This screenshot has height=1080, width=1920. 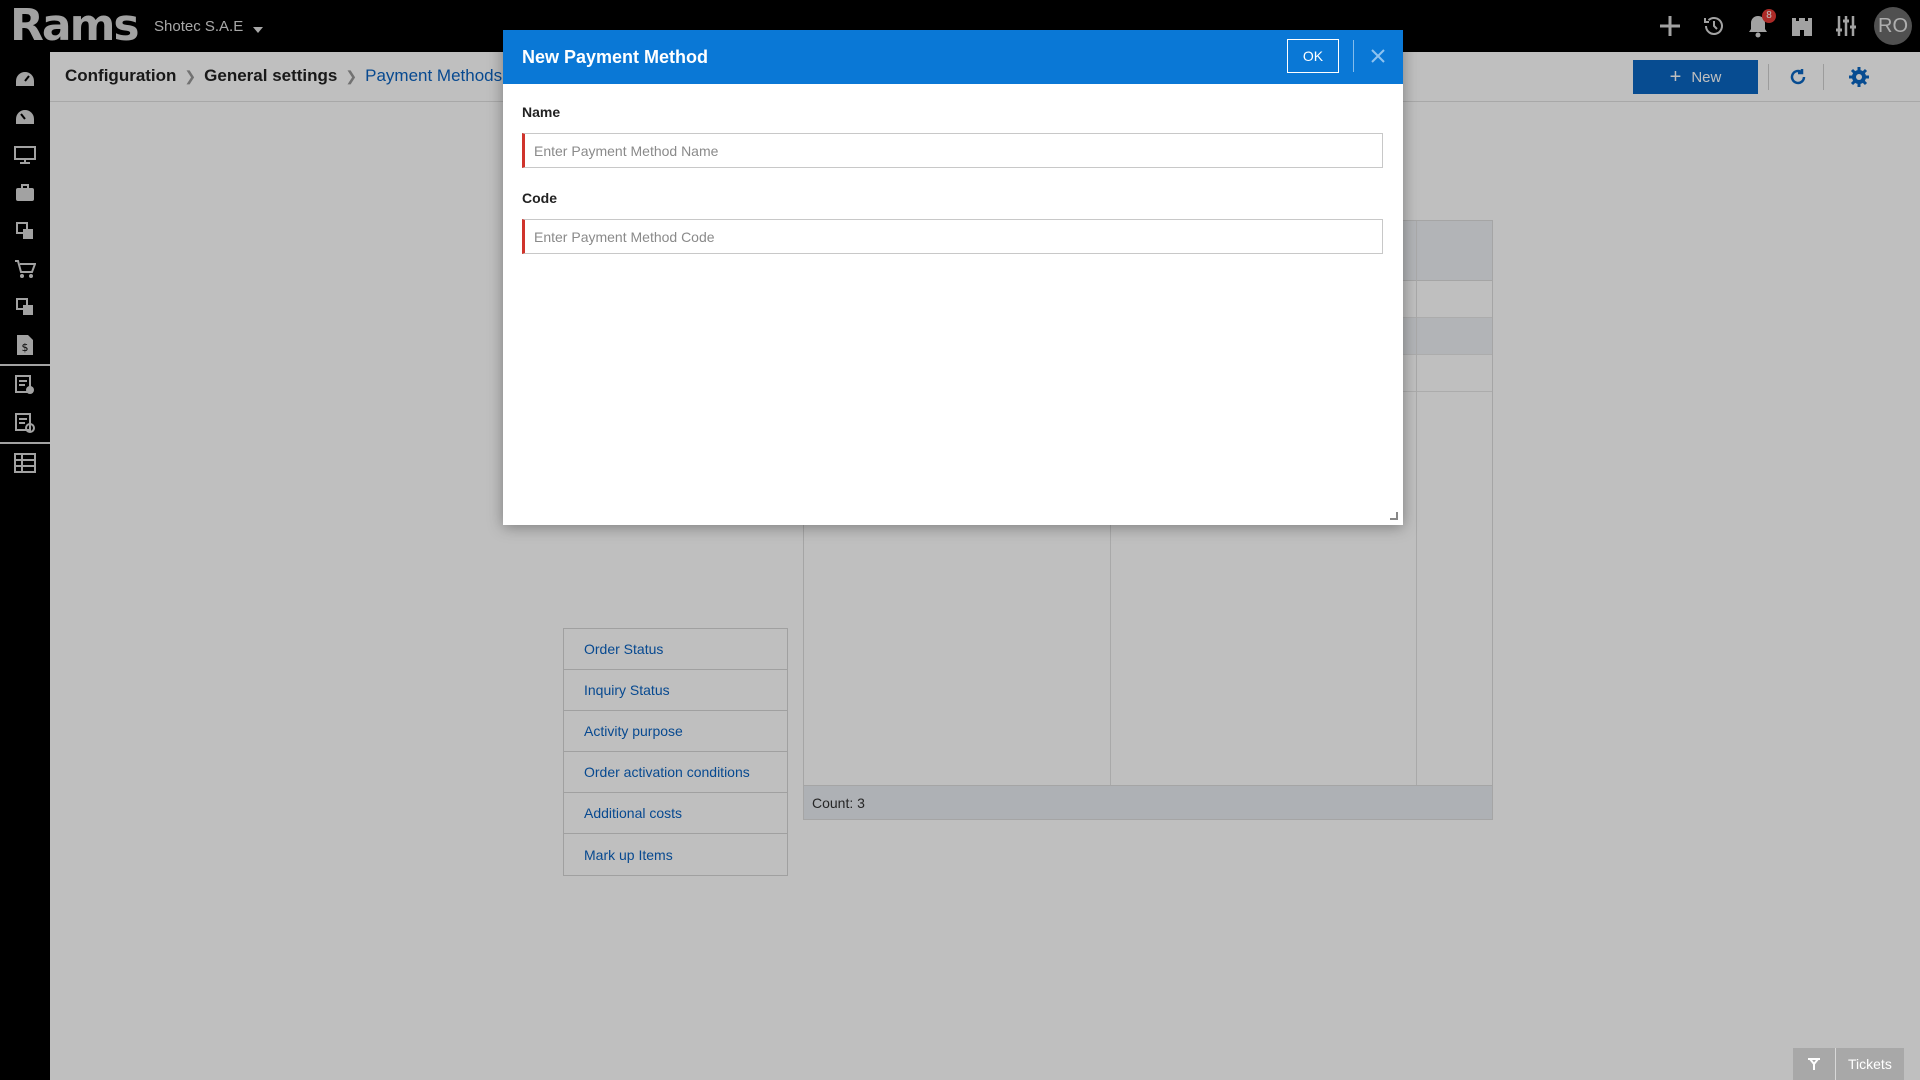 I want to click on ok-button: OK, so click(x=1313, y=56).